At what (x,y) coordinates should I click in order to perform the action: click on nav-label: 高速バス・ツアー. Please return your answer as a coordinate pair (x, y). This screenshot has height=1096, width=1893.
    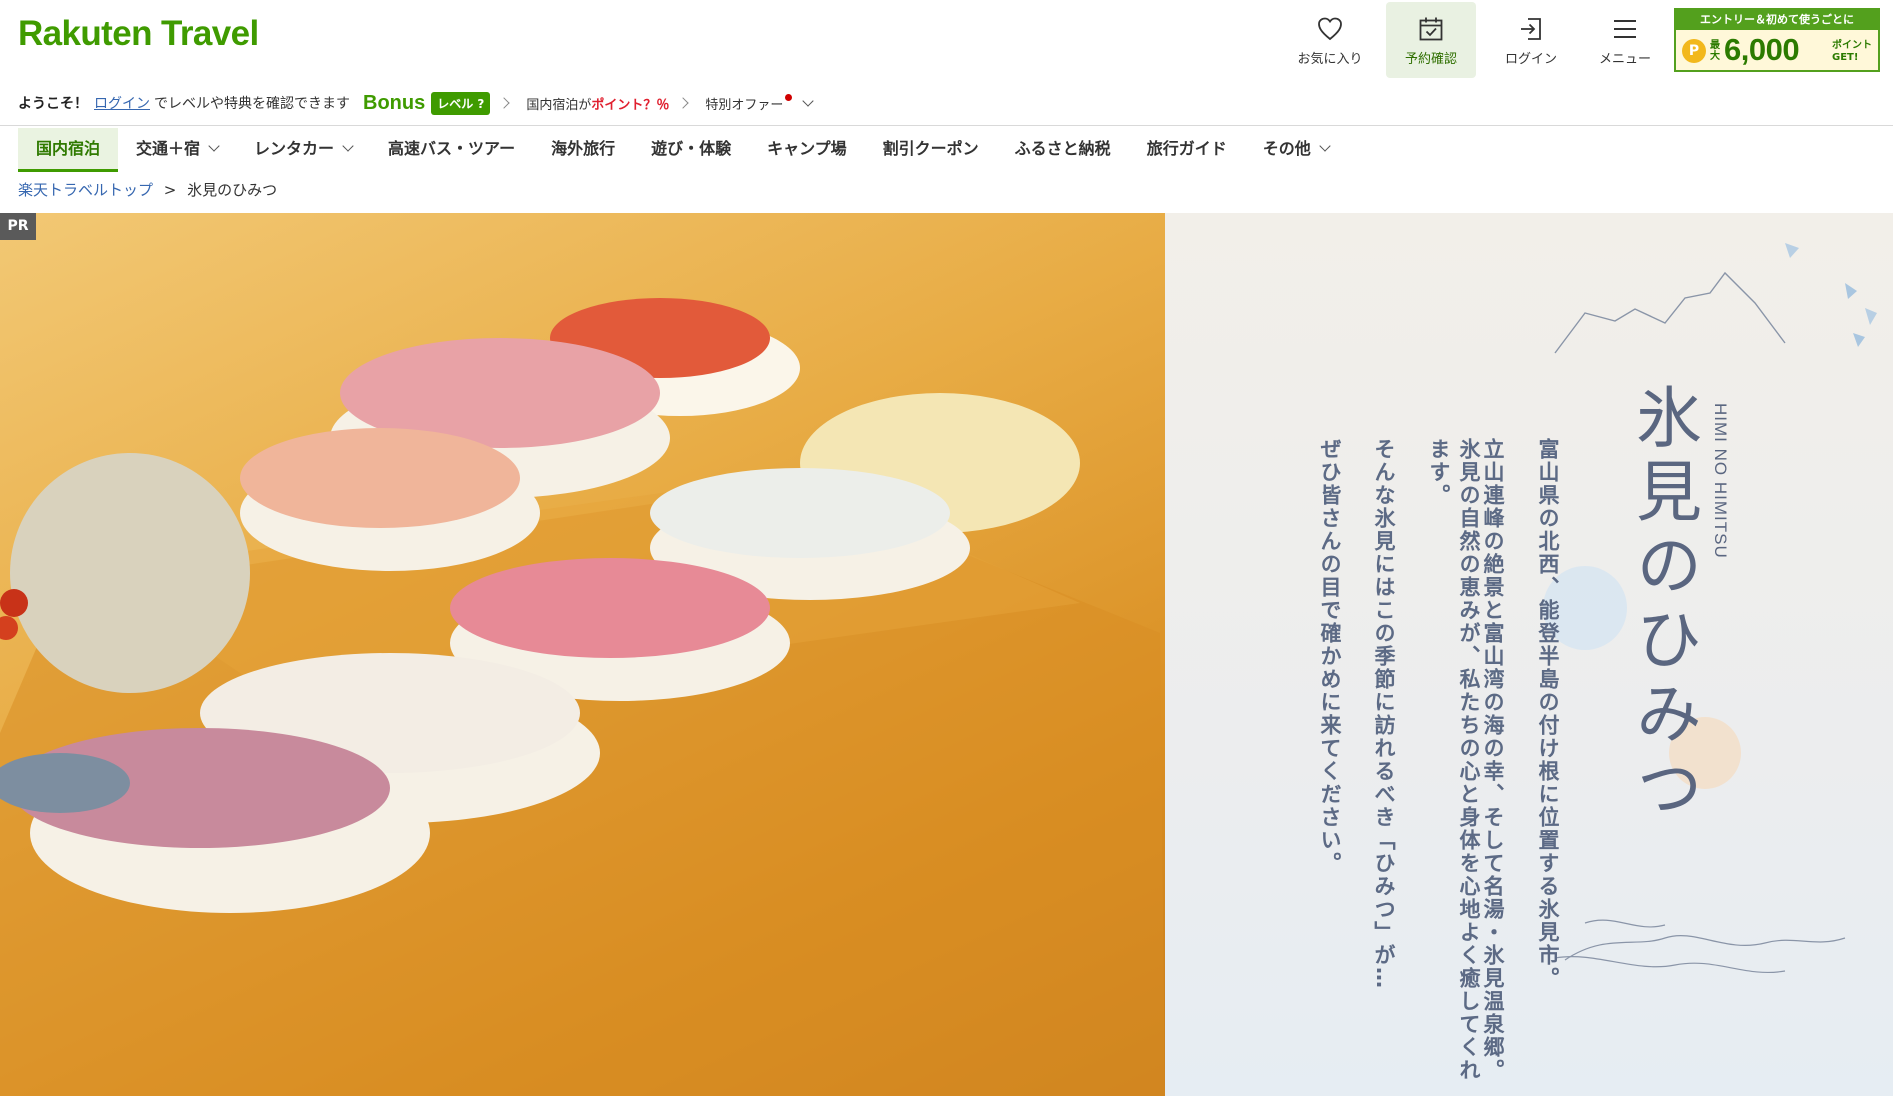
    Looking at the image, I should click on (452, 148).